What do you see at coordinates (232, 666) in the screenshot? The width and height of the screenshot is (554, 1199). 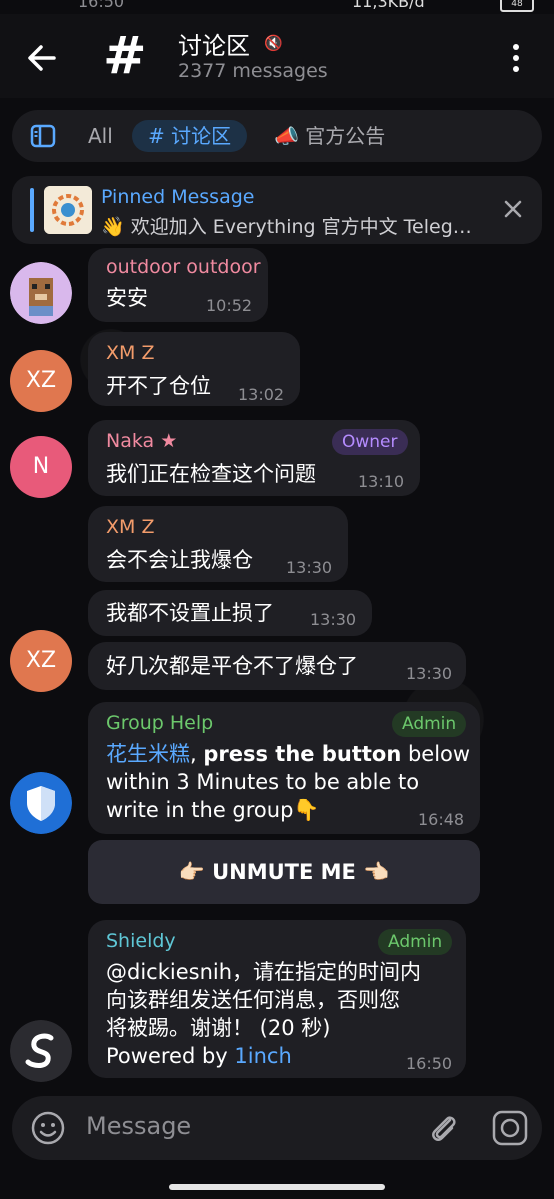 I see `message-text: 好几次都是平仓不了爆仓了` at bounding box center [232, 666].